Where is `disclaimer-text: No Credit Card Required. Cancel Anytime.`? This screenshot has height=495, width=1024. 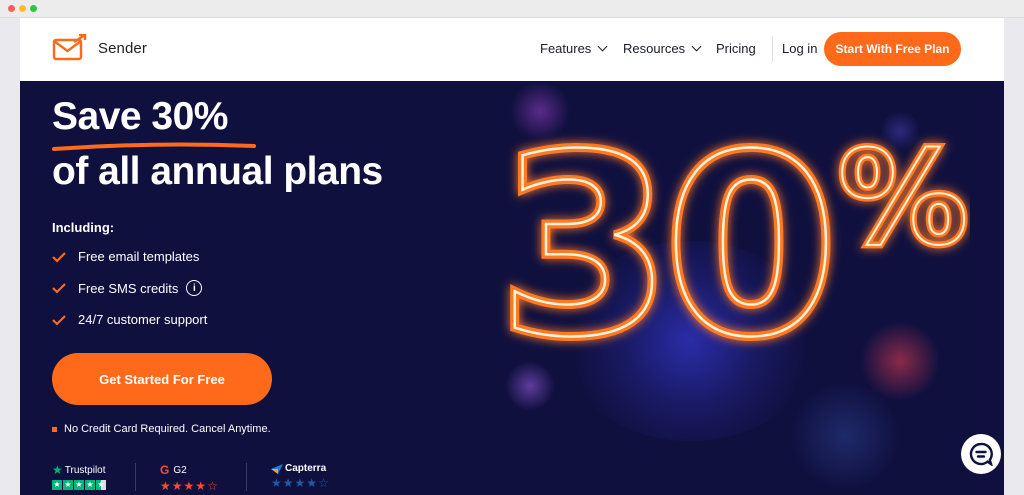 disclaimer-text: No Credit Card Required. Cancel Anytime. is located at coordinates (167, 429).